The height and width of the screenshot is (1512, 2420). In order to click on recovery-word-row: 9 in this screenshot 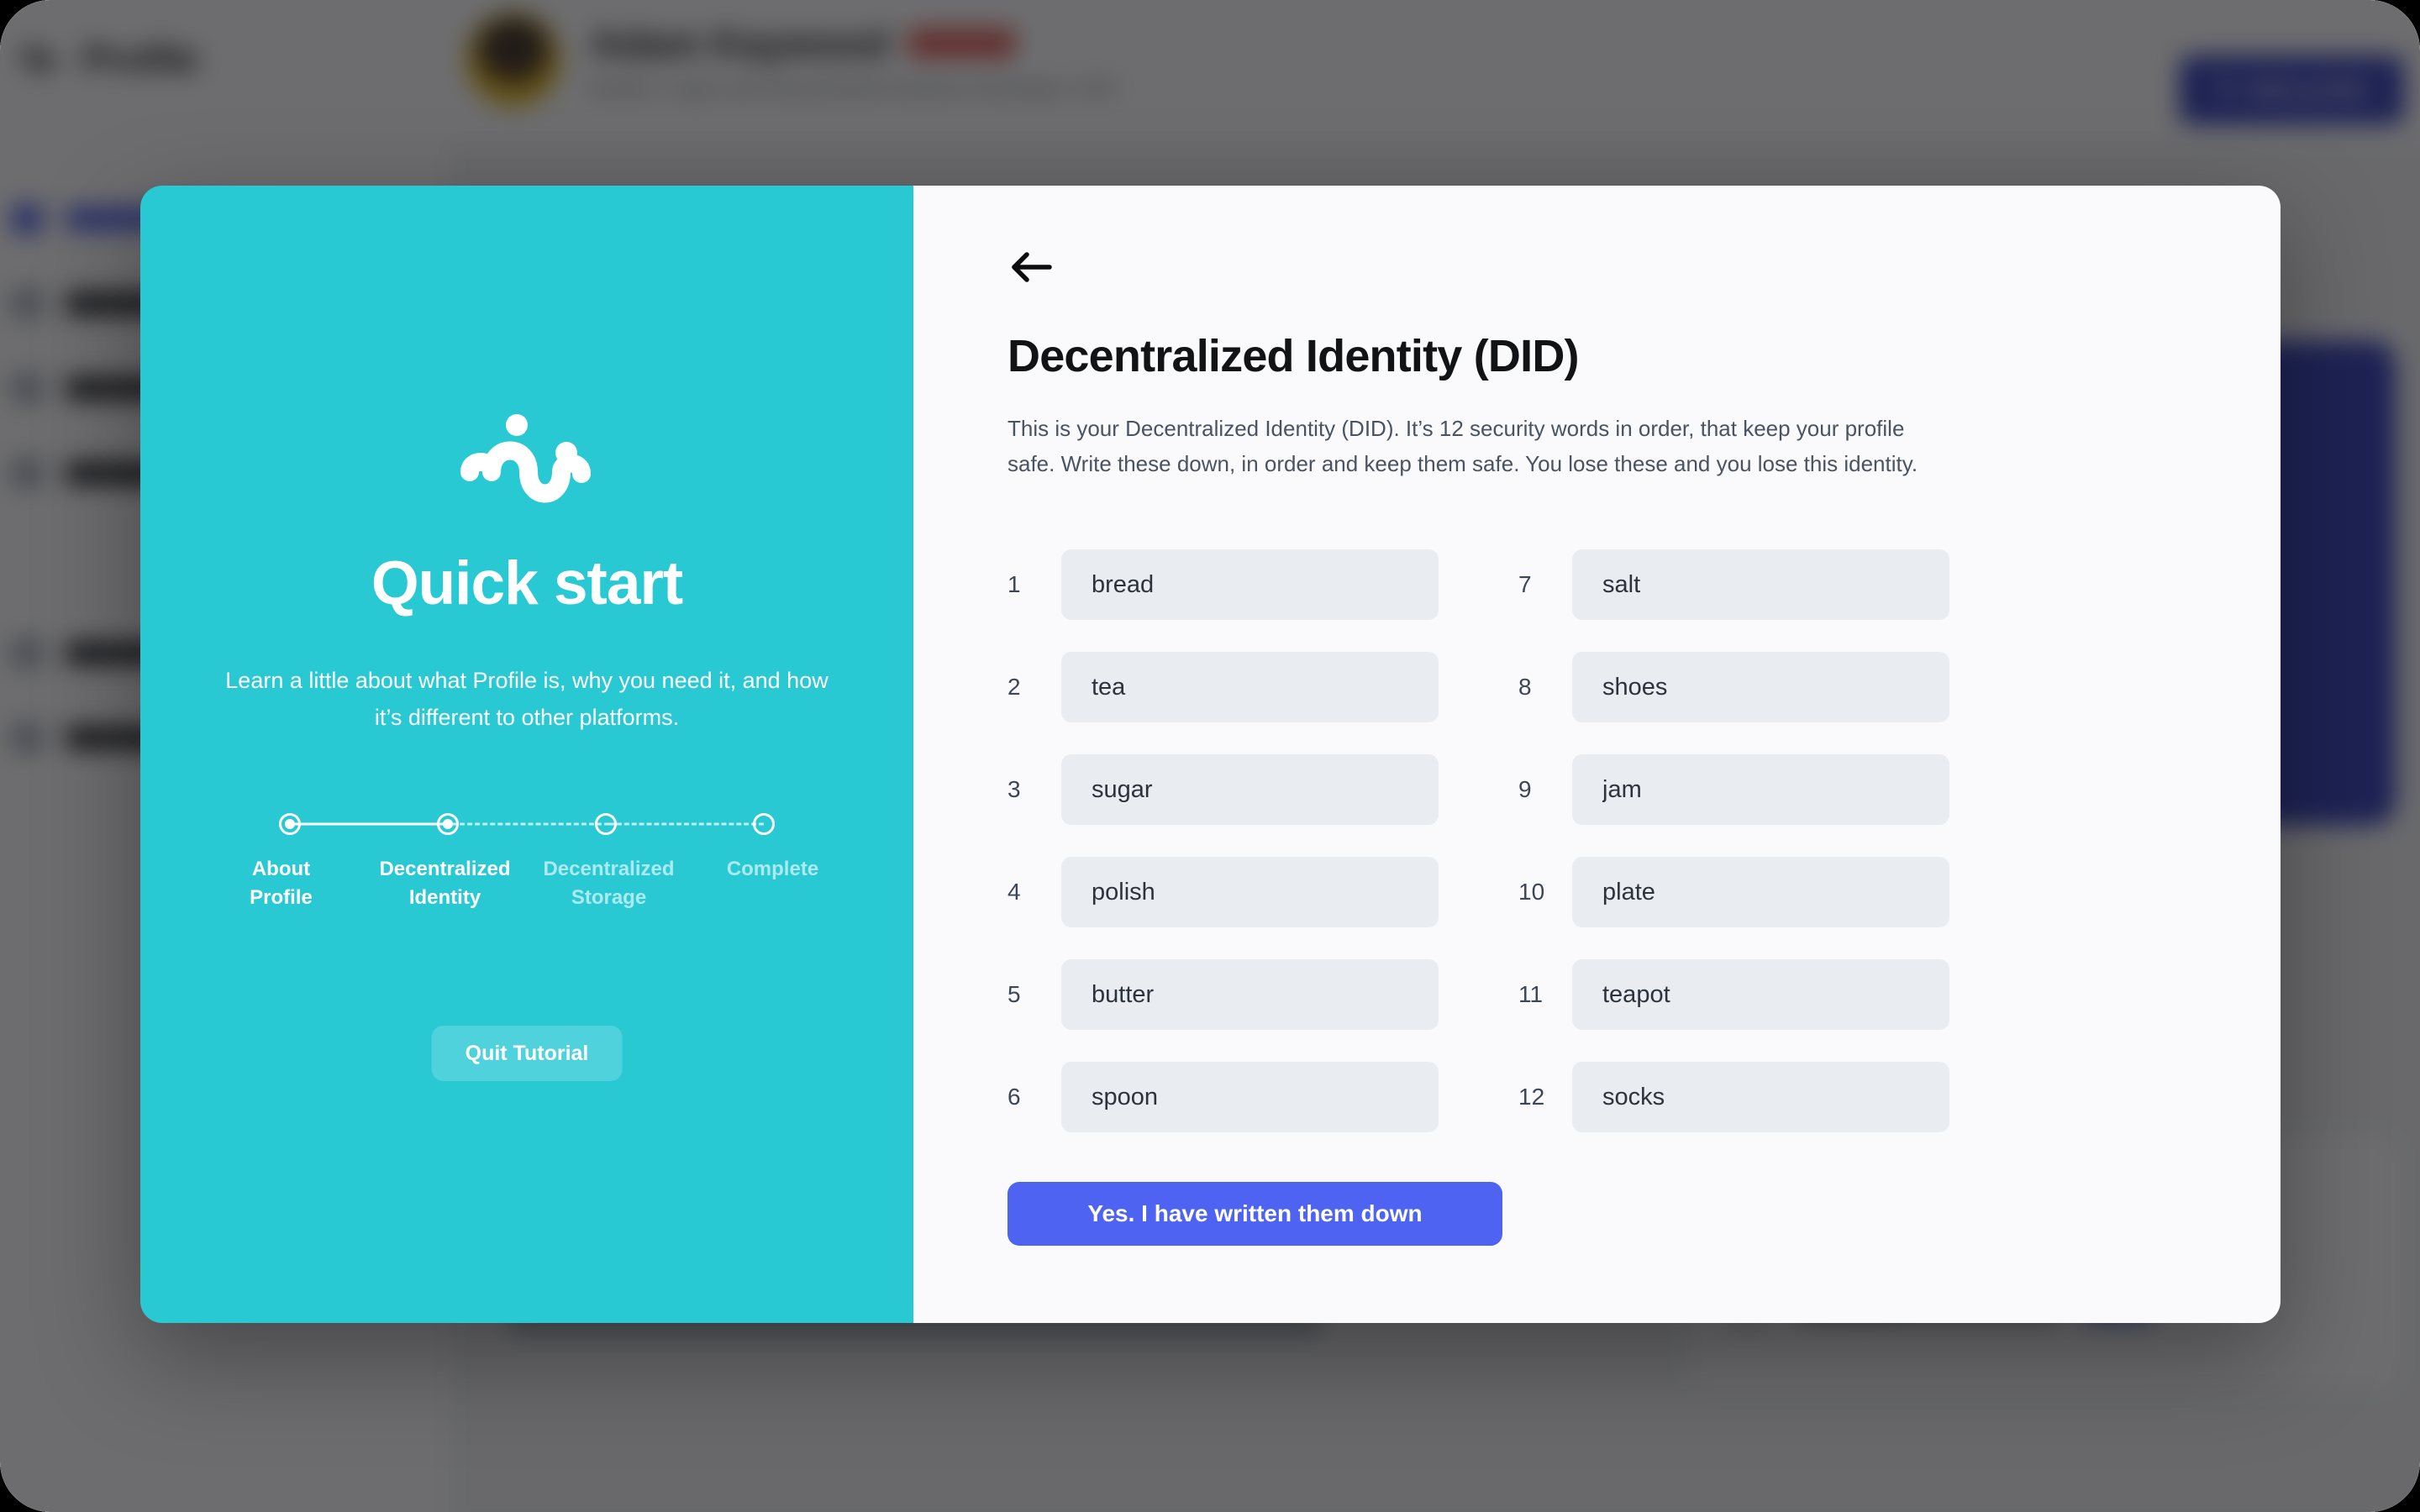, I will do `click(1734, 789)`.